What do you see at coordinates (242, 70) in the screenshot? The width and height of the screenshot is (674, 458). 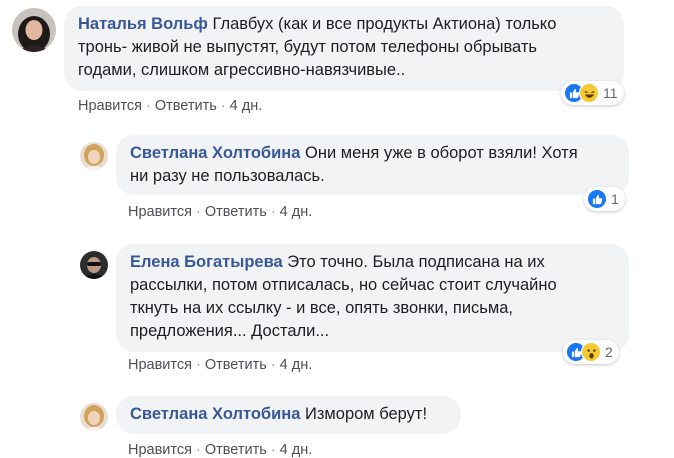 I see `comment-text: годами, слишком агрессивно-навязчивые..` at bounding box center [242, 70].